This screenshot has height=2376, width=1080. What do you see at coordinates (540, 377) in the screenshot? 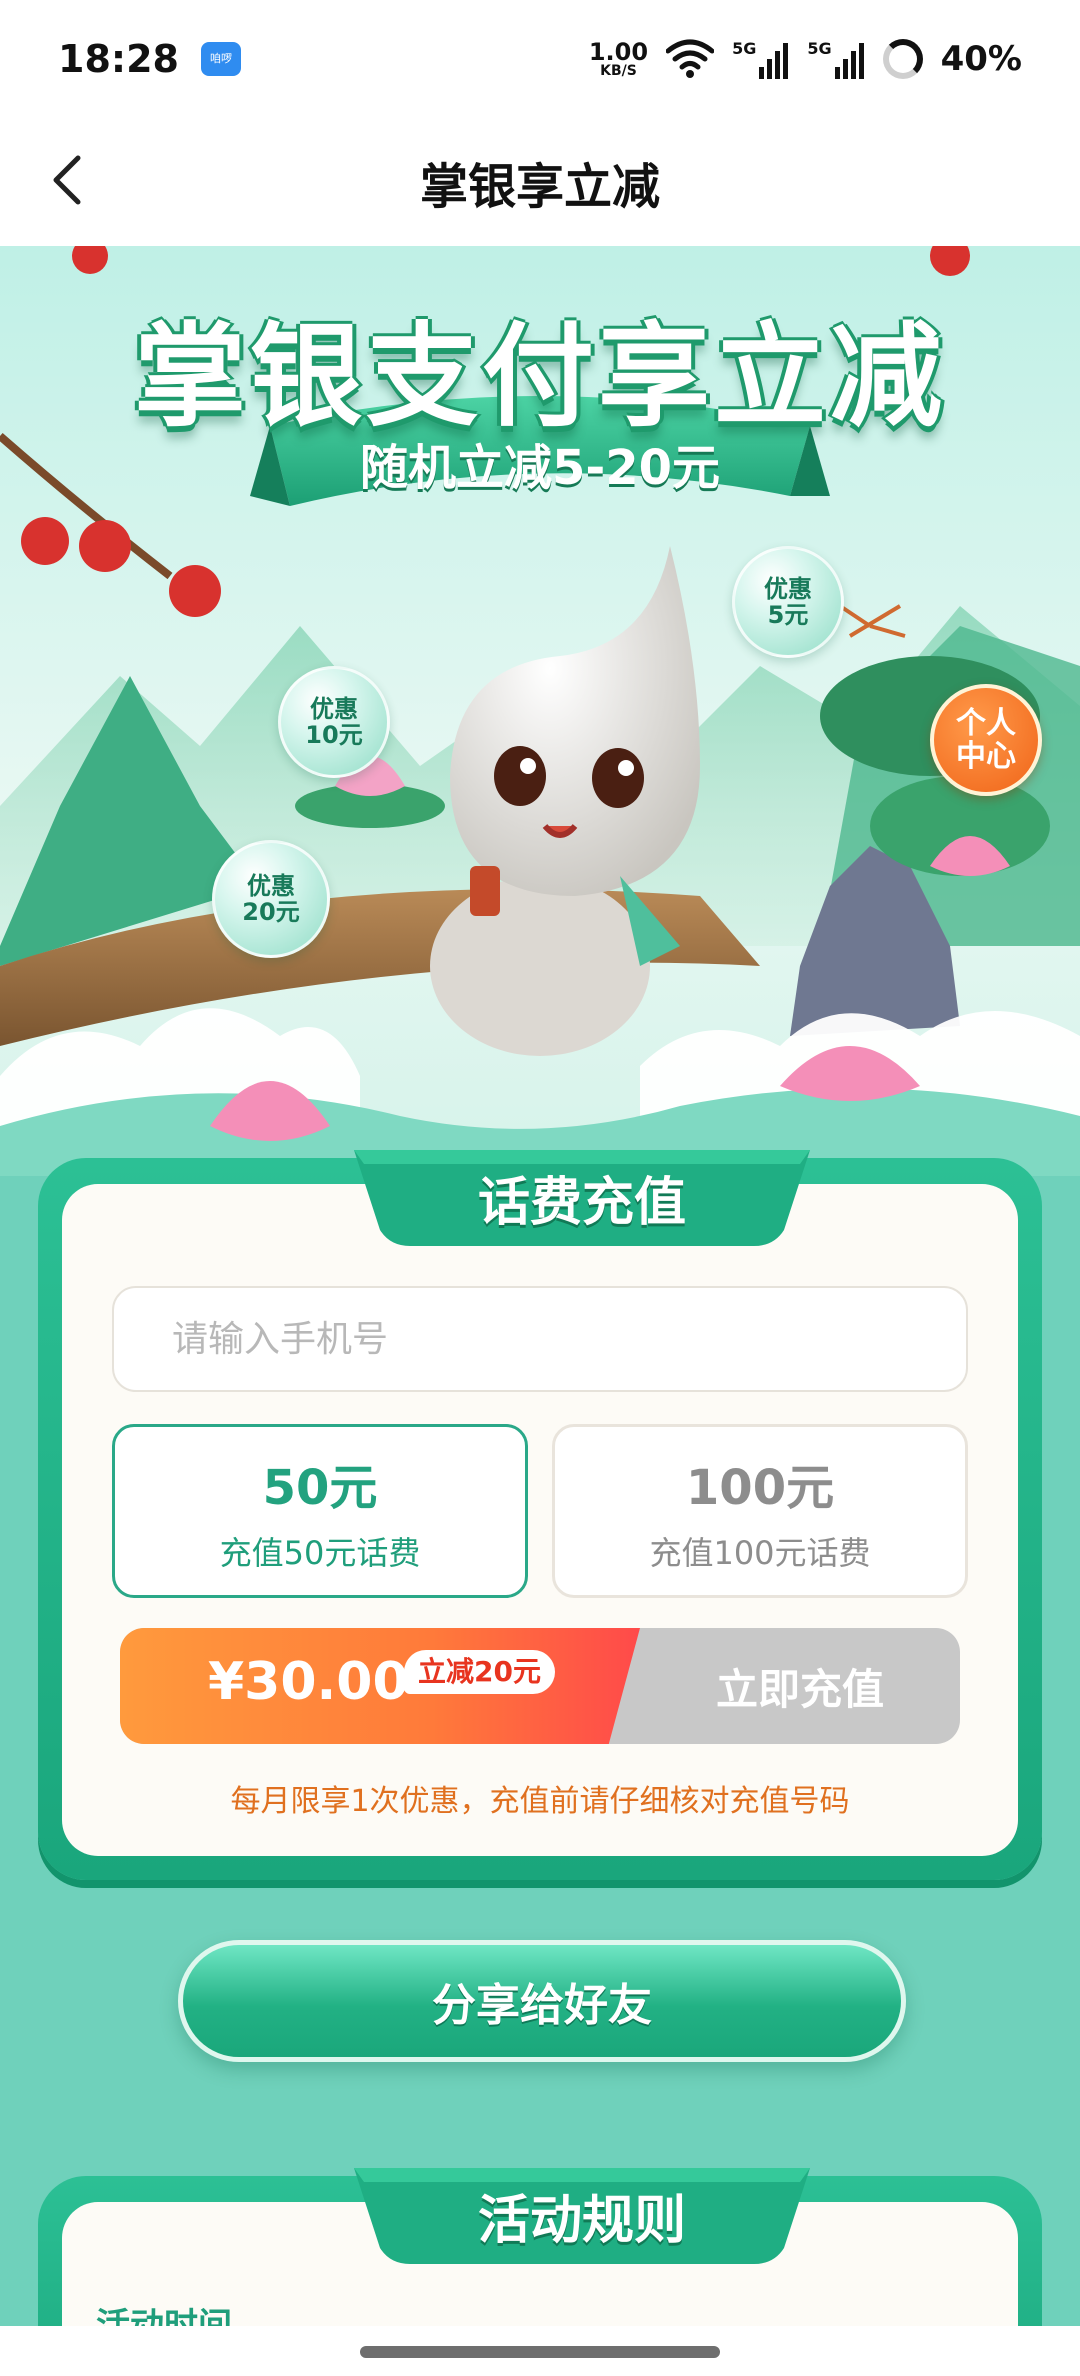
I see `hero-title: 掌银支付享立减` at bounding box center [540, 377].